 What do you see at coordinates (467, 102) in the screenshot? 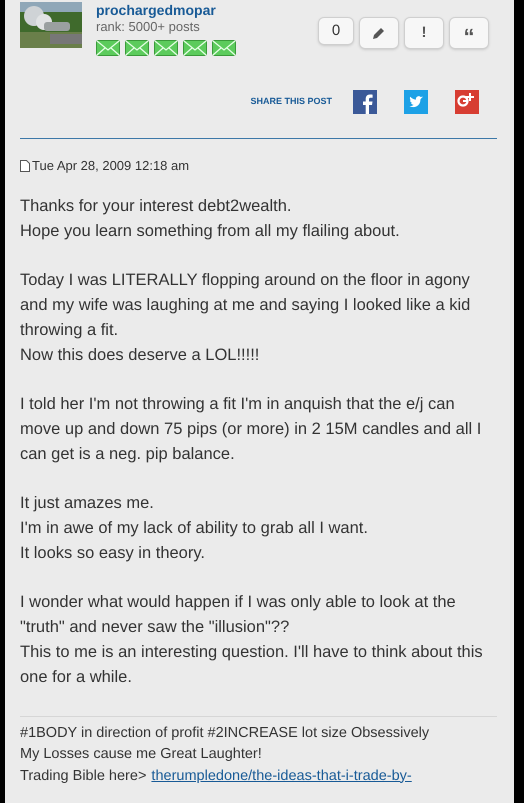
I see `google-plus-icon` at bounding box center [467, 102].